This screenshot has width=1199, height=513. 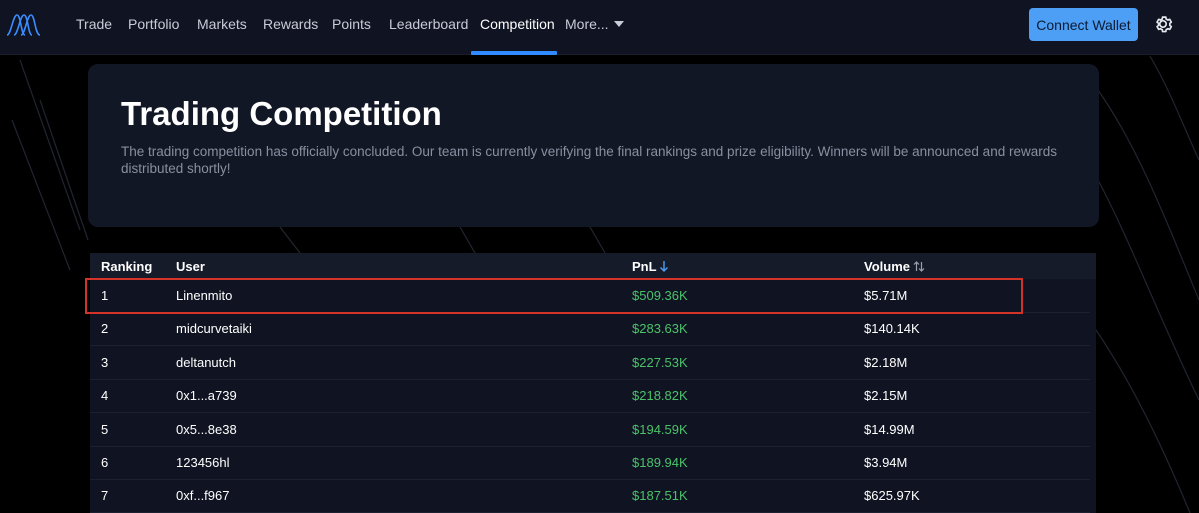 What do you see at coordinates (593, 266) in the screenshot?
I see `table-header: Ranking User PnL Volume` at bounding box center [593, 266].